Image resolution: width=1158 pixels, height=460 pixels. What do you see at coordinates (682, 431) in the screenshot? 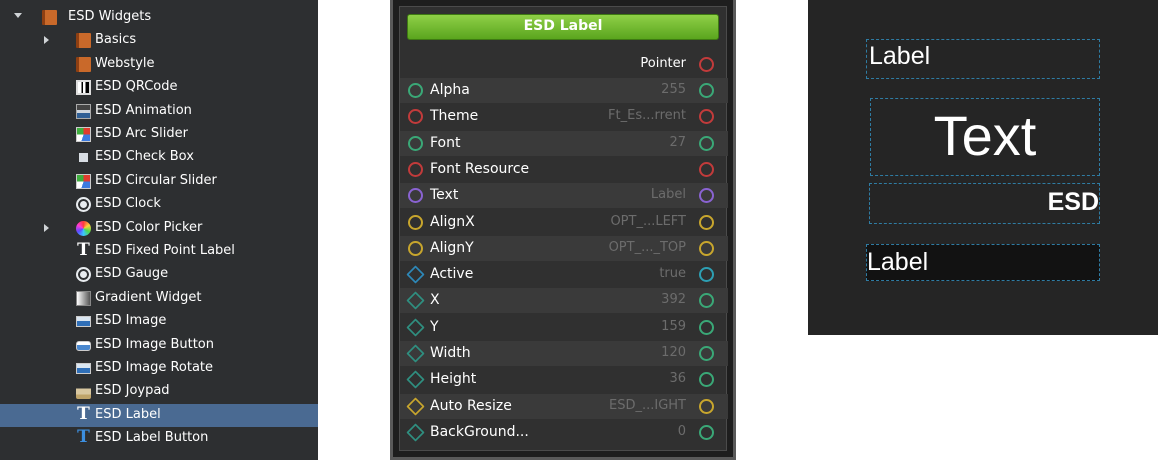
I see `property-value: 0` at bounding box center [682, 431].